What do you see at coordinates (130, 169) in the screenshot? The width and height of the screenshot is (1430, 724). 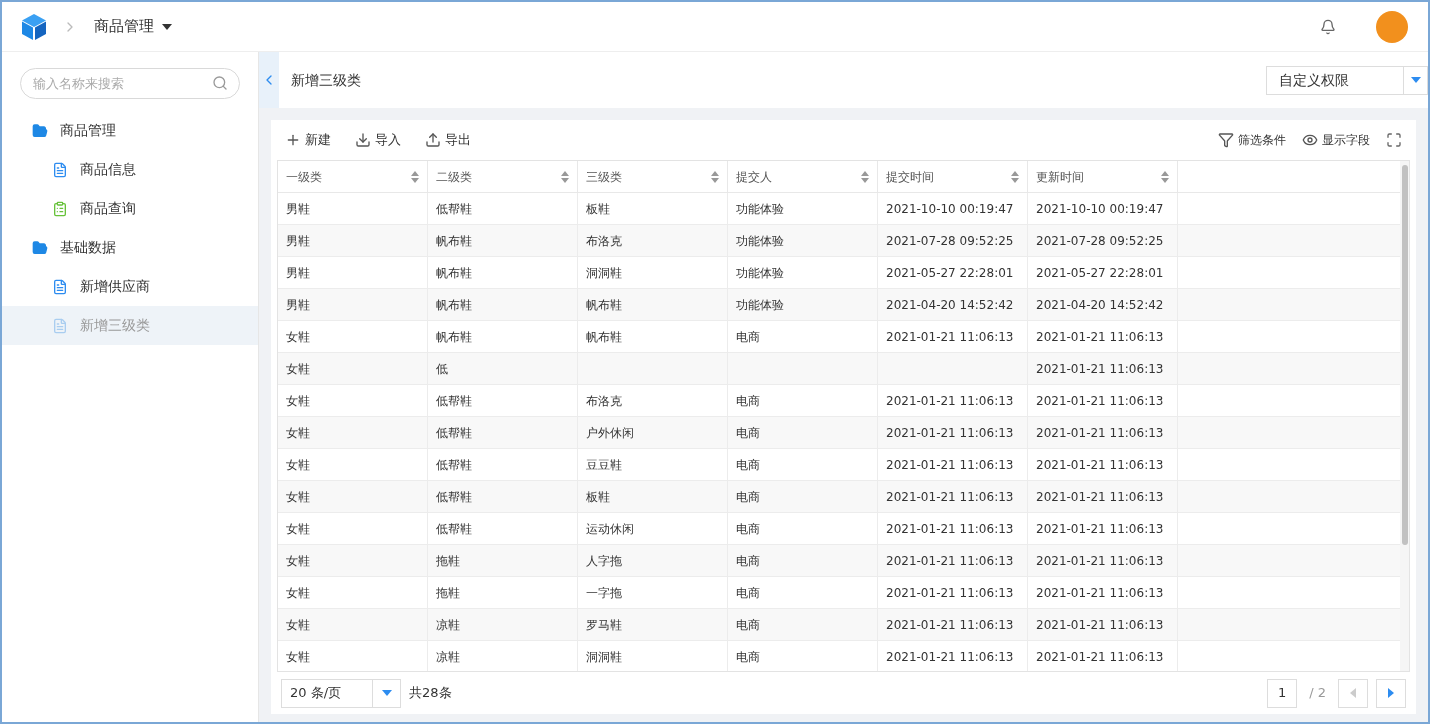 I see `sidebar-item: 商品信息` at bounding box center [130, 169].